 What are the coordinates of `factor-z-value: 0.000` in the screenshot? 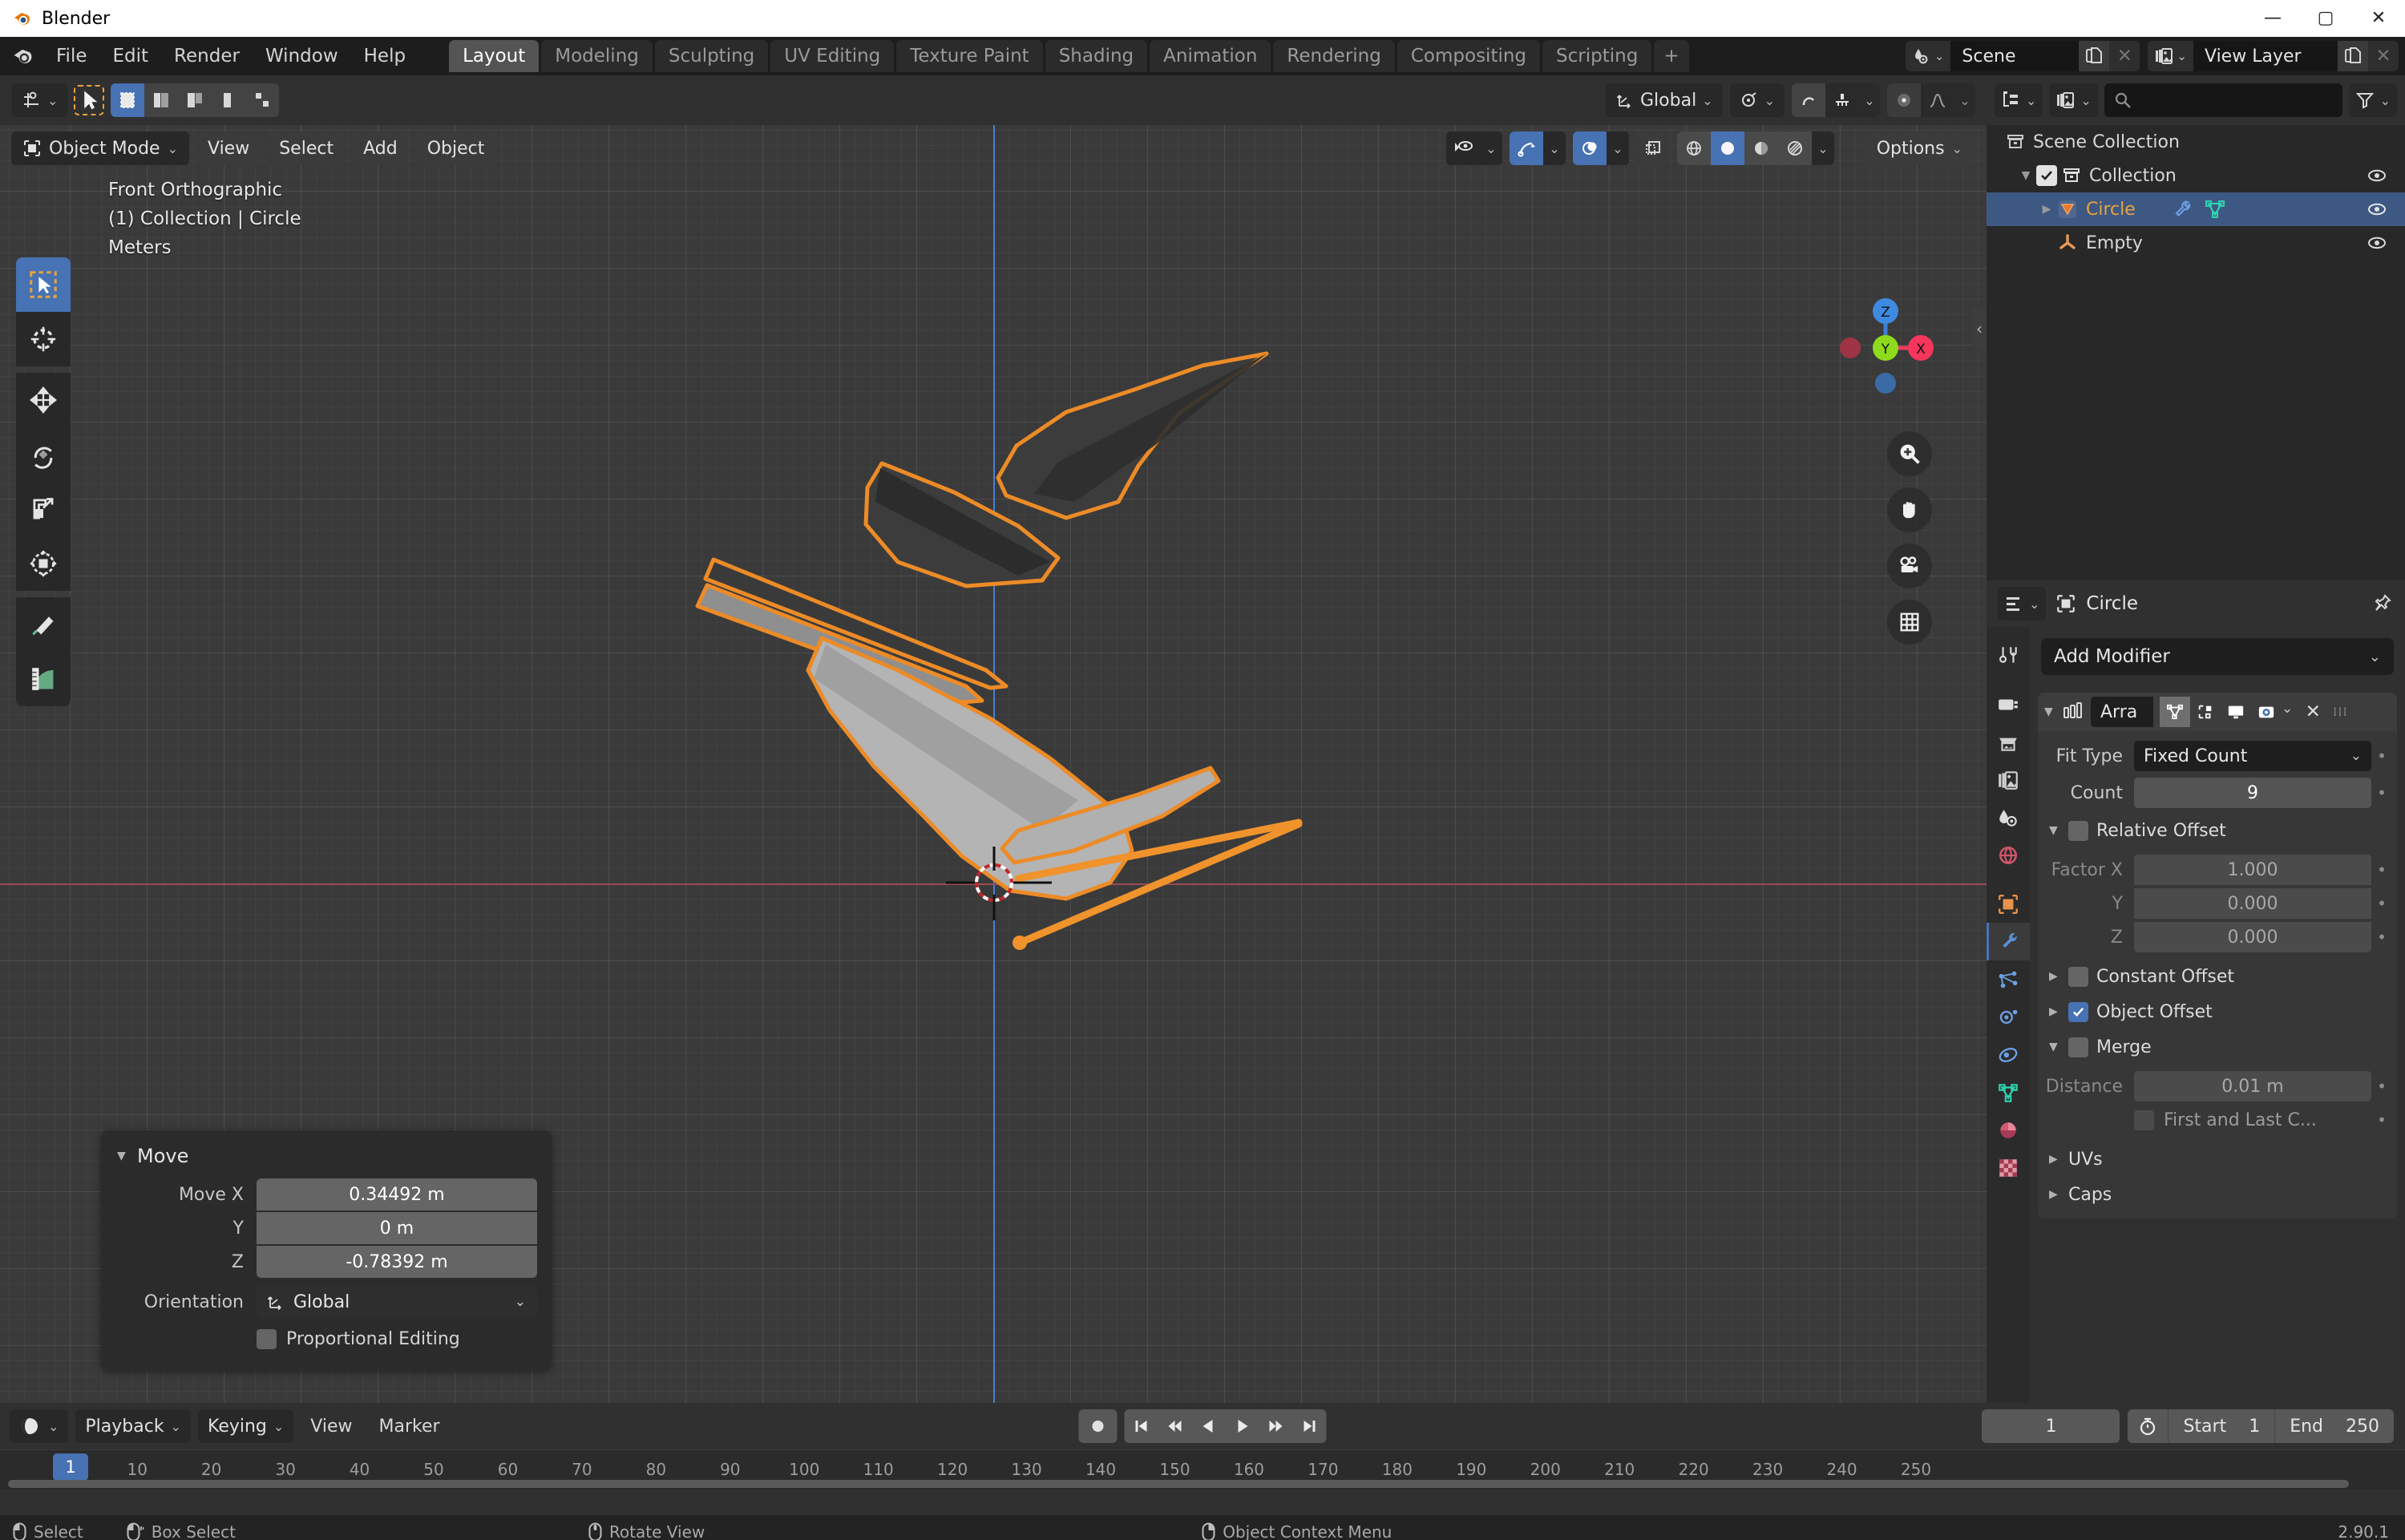 It's located at (2252, 937).